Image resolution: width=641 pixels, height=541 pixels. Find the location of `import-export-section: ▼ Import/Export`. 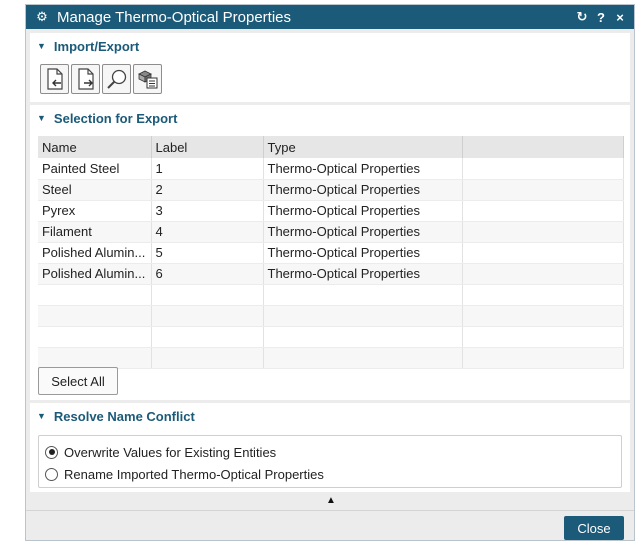

import-export-section: ▼ Import/Export is located at coordinates (330, 67).